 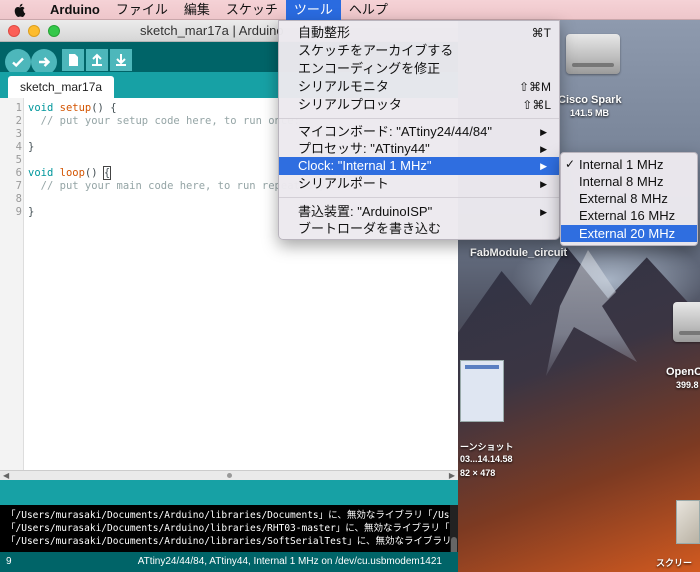 What do you see at coordinates (419, 87) in the screenshot?
I see `menu-item-serial-monitor: シリアルモニタ ⇧⌘M` at bounding box center [419, 87].